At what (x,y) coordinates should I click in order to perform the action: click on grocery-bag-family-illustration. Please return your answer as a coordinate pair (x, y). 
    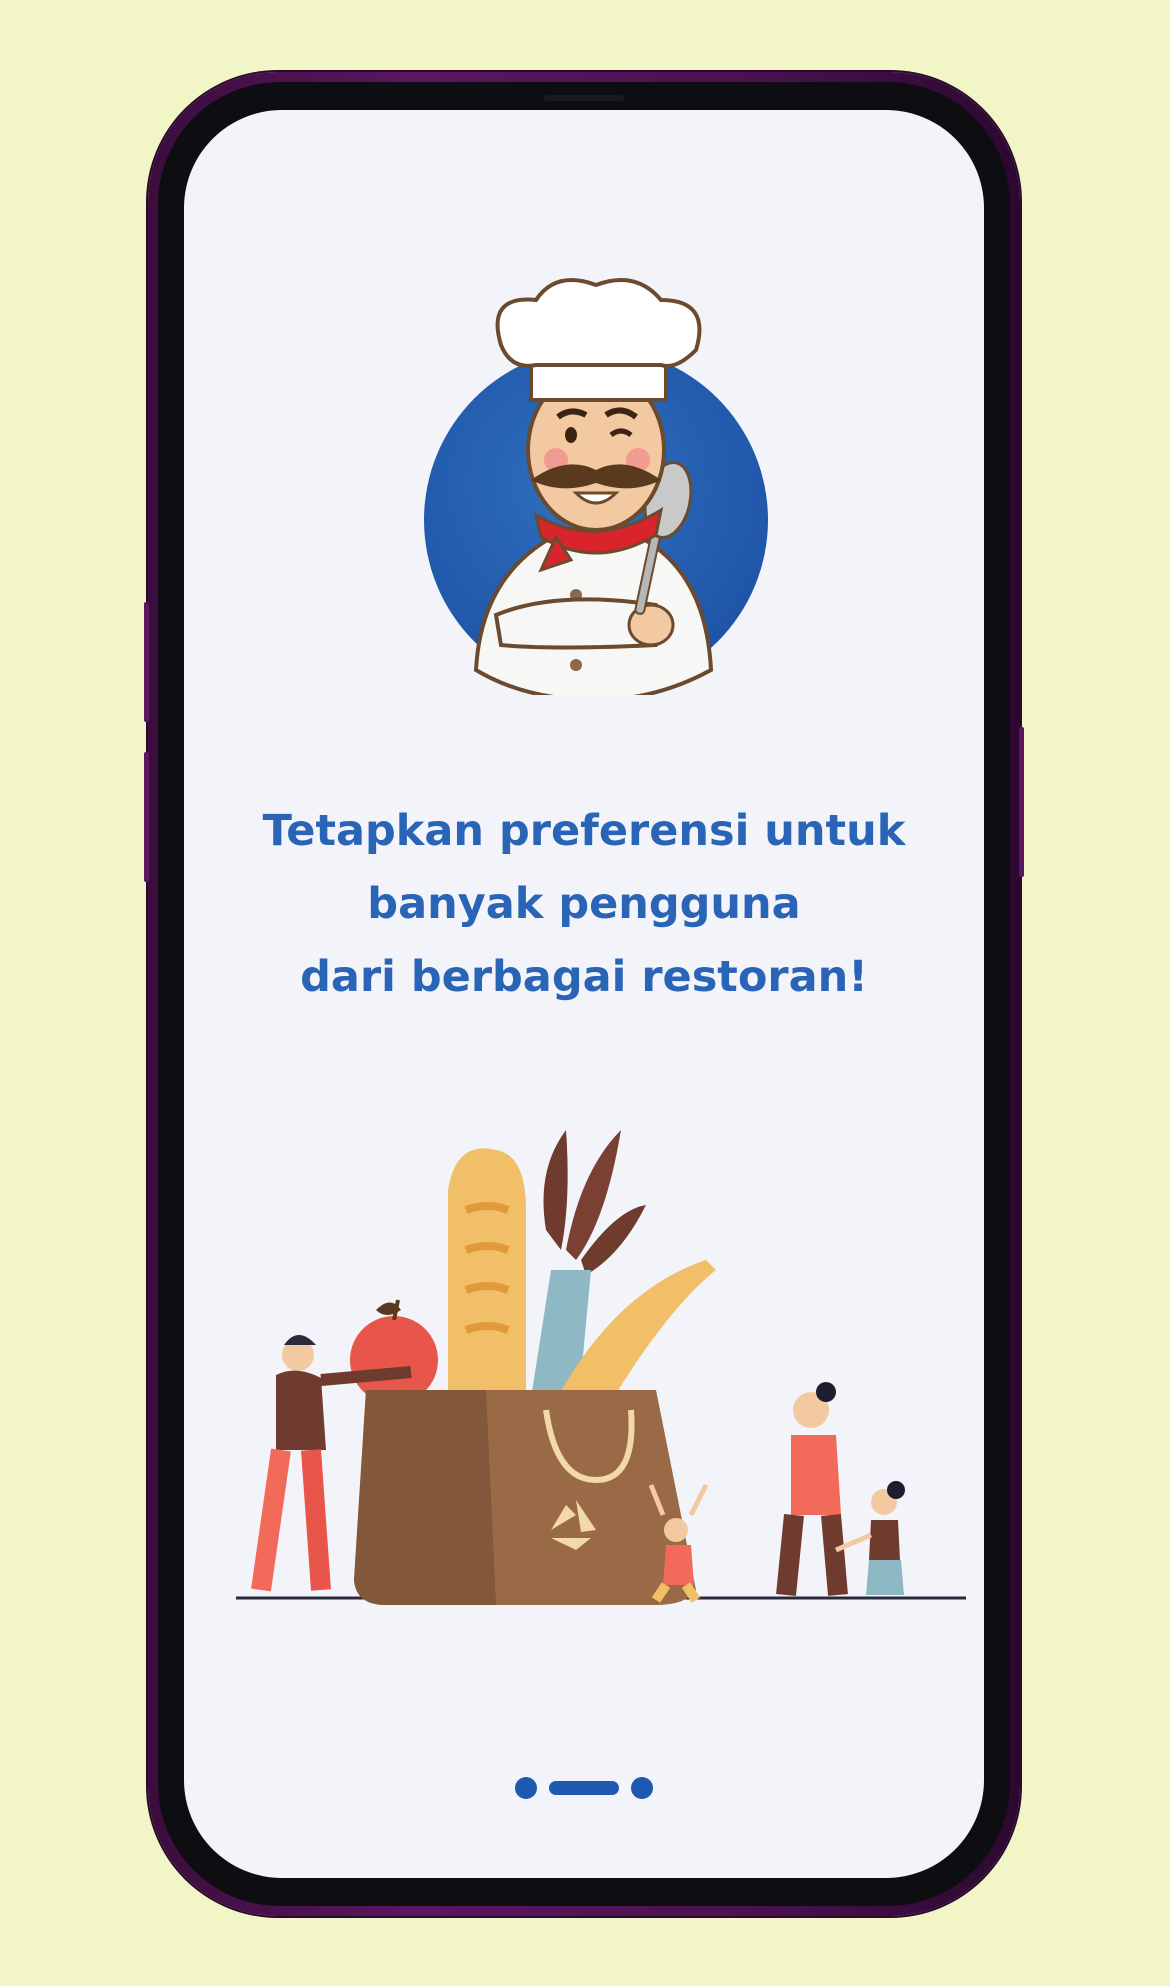
    Looking at the image, I should click on (601, 1367).